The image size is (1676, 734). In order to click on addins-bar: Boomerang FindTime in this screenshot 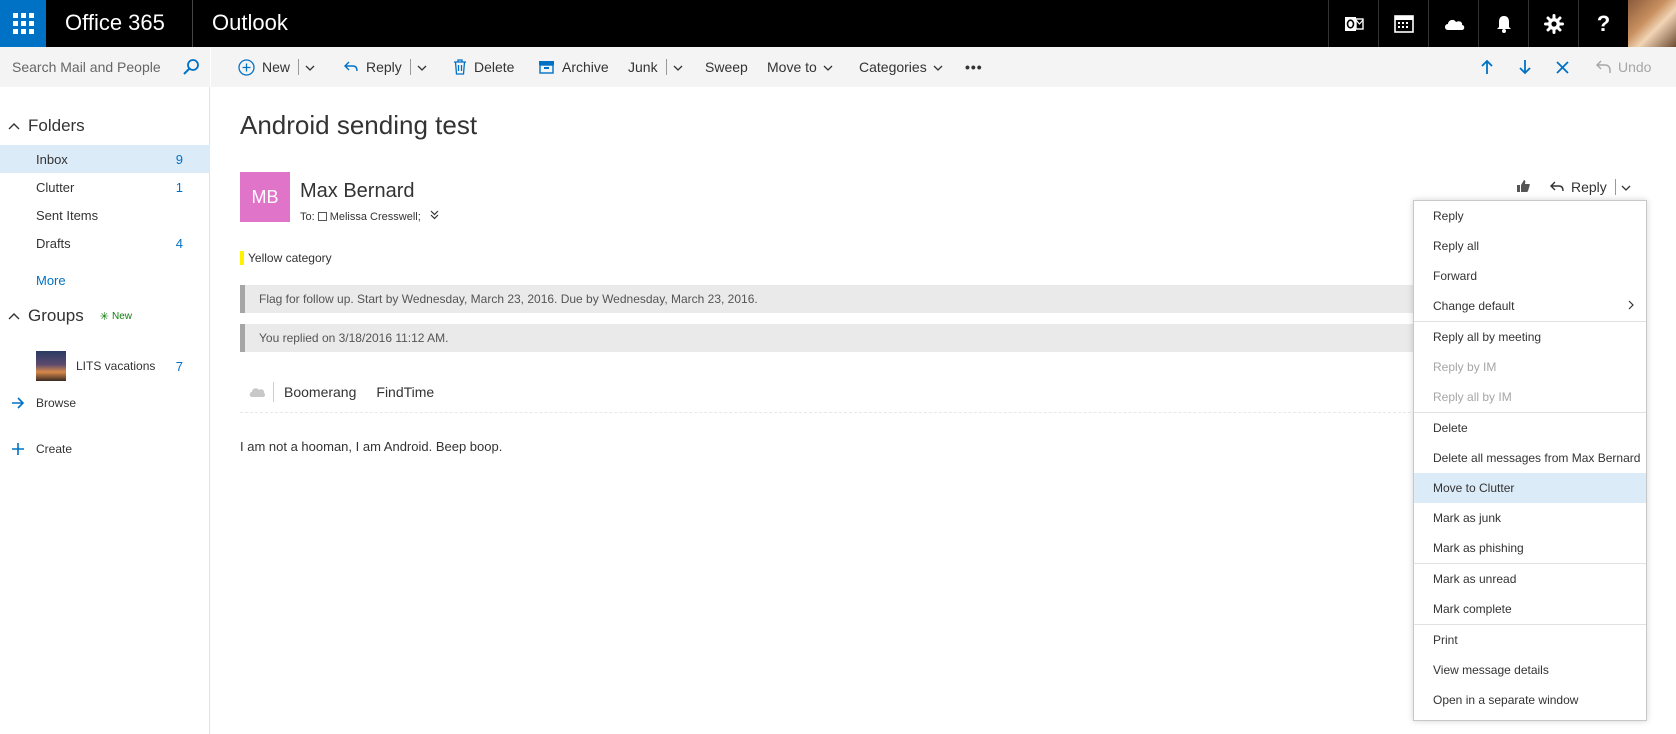, I will do `click(337, 392)`.